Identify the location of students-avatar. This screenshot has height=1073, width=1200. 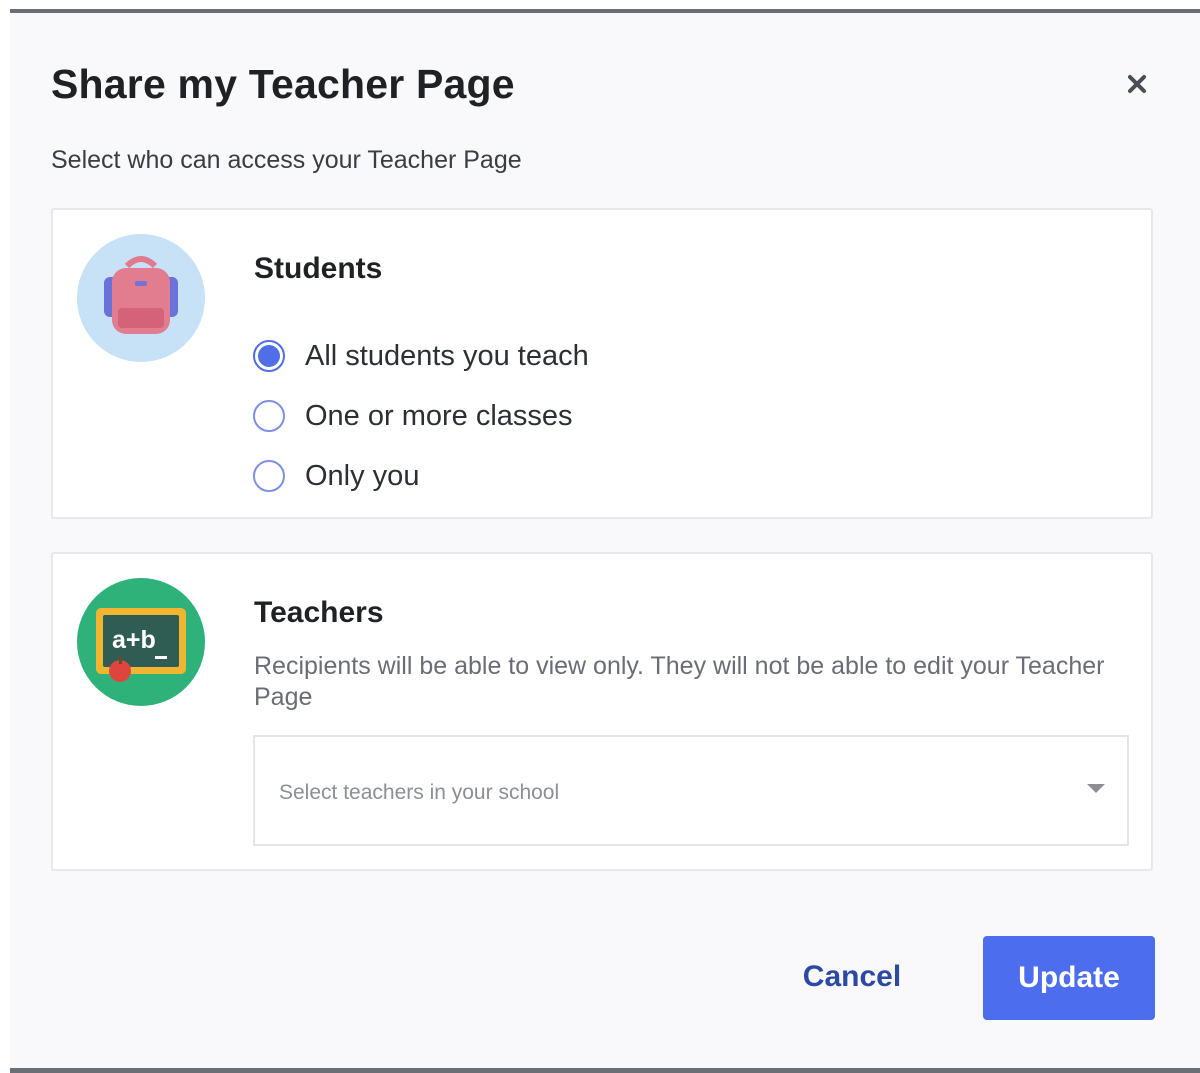
(141, 298).